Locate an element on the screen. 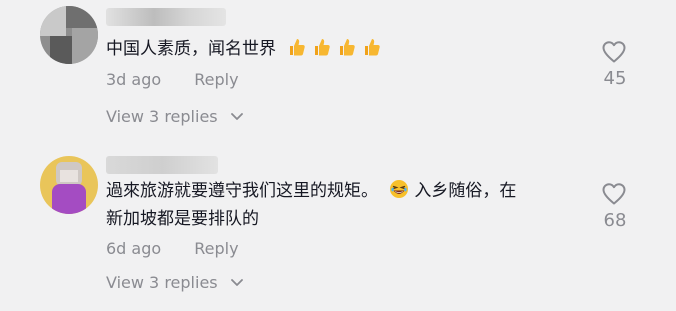 The image size is (676, 311). like-button: 45 is located at coordinates (614, 64).